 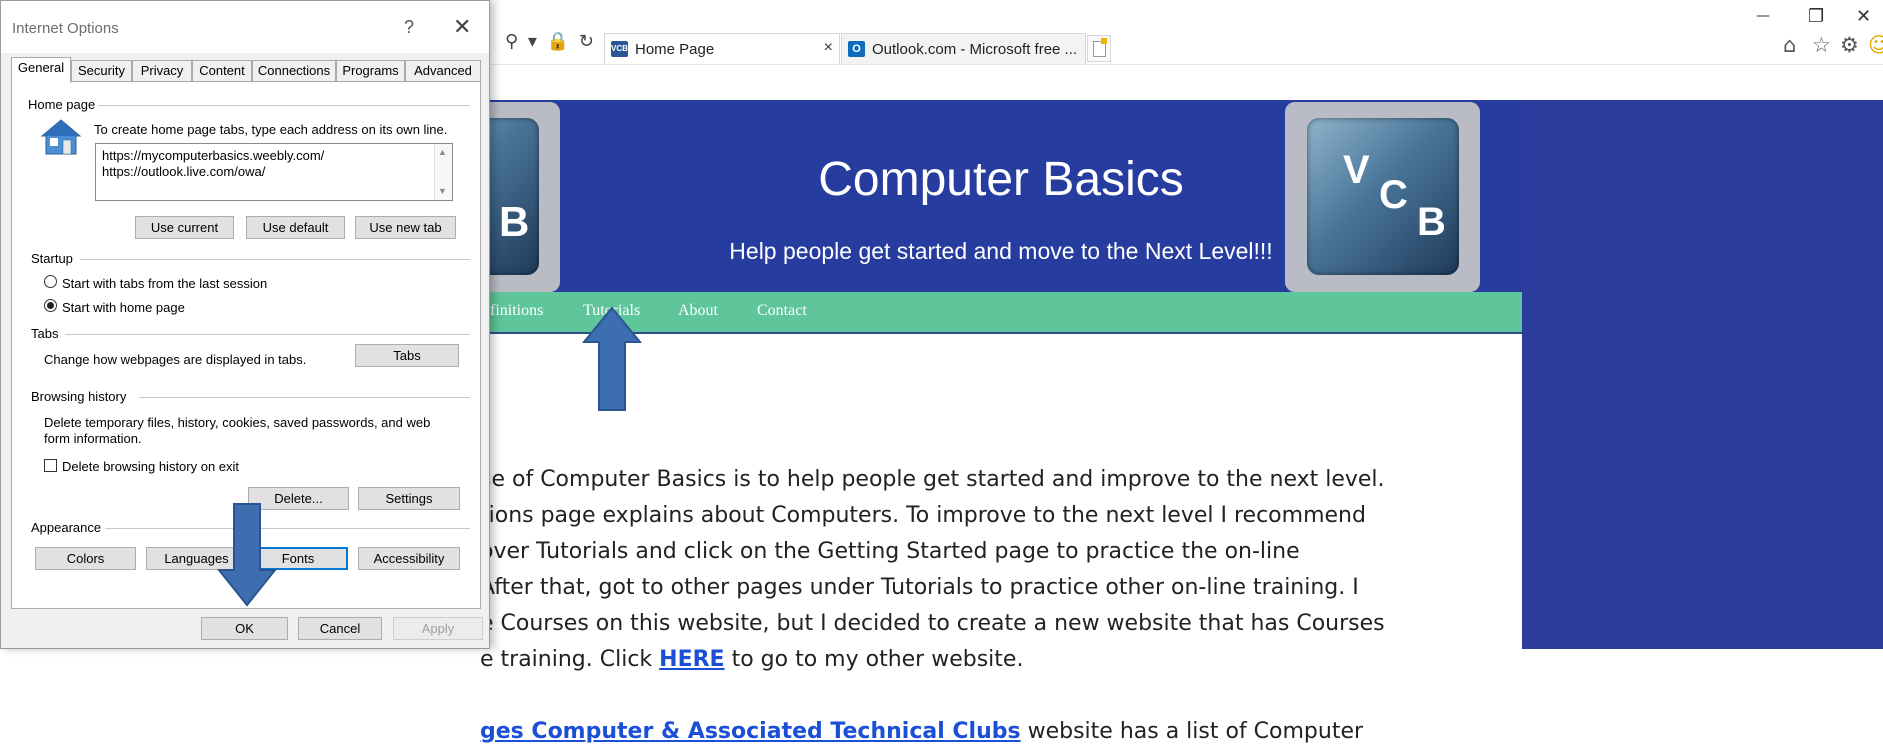 I want to click on use-current-button: Use current, so click(x=184, y=227).